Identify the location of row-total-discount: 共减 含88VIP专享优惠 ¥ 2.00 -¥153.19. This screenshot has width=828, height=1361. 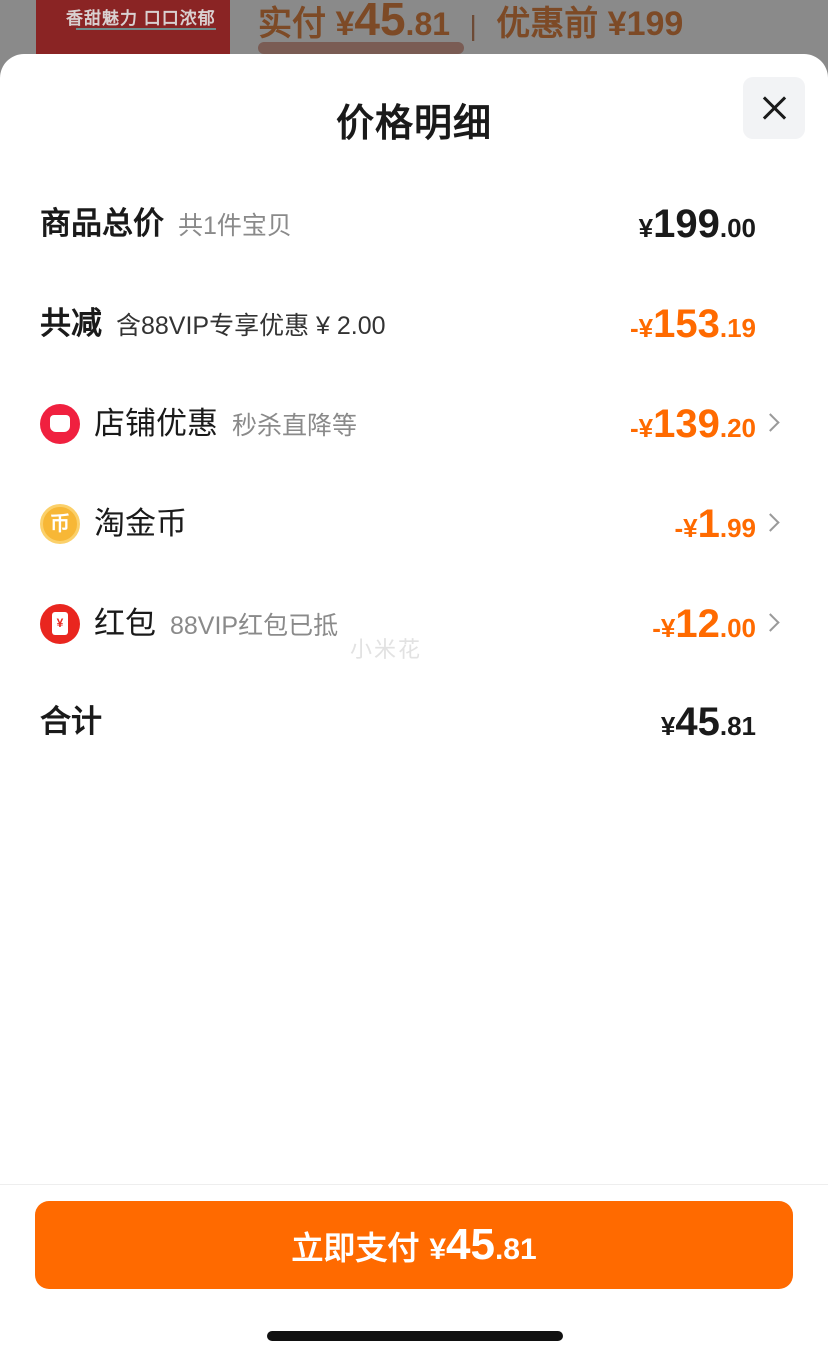
(414, 324).